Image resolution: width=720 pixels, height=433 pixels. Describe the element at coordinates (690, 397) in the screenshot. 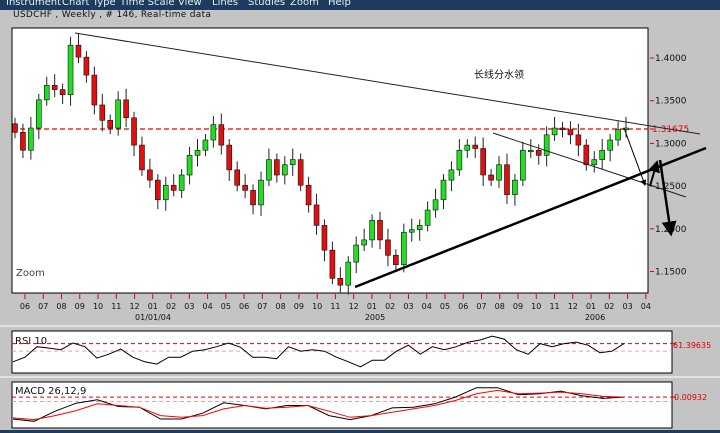

I see `macd-value-label: 0.00932` at that location.